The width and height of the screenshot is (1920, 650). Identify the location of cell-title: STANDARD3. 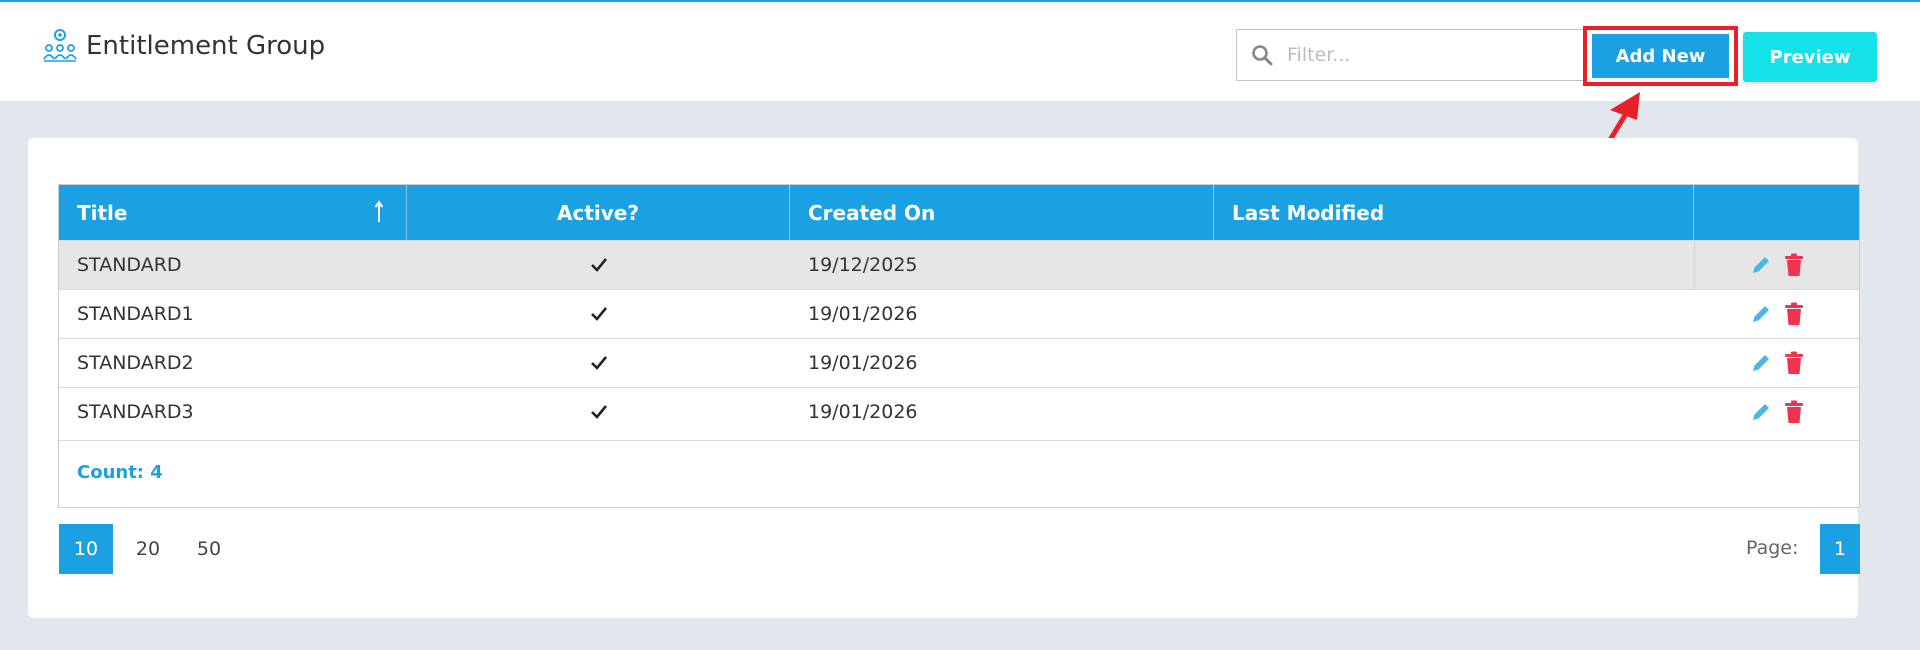
(135, 412).